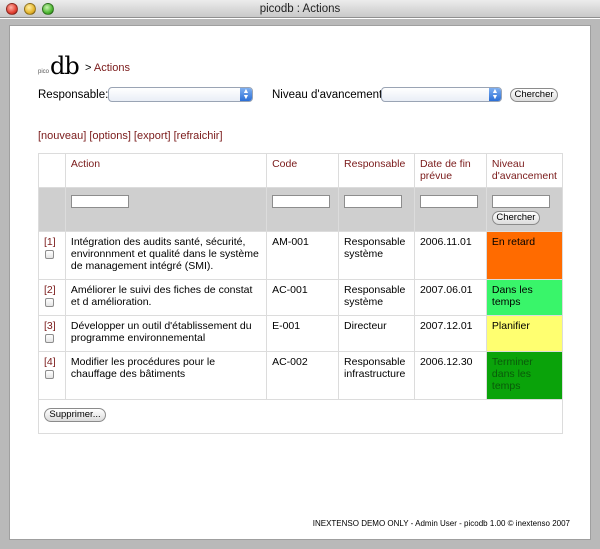  I want to click on cell-code: AM-001, so click(303, 255).